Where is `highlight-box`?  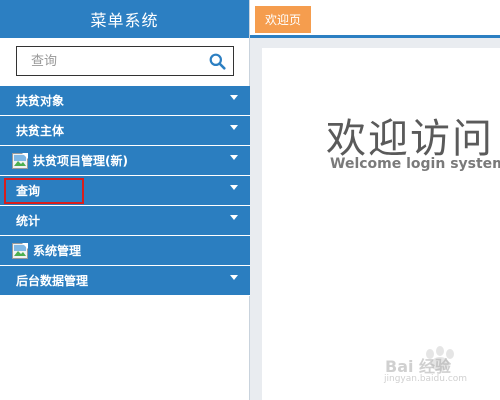
highlight-box is located at coordinates (44, 191).